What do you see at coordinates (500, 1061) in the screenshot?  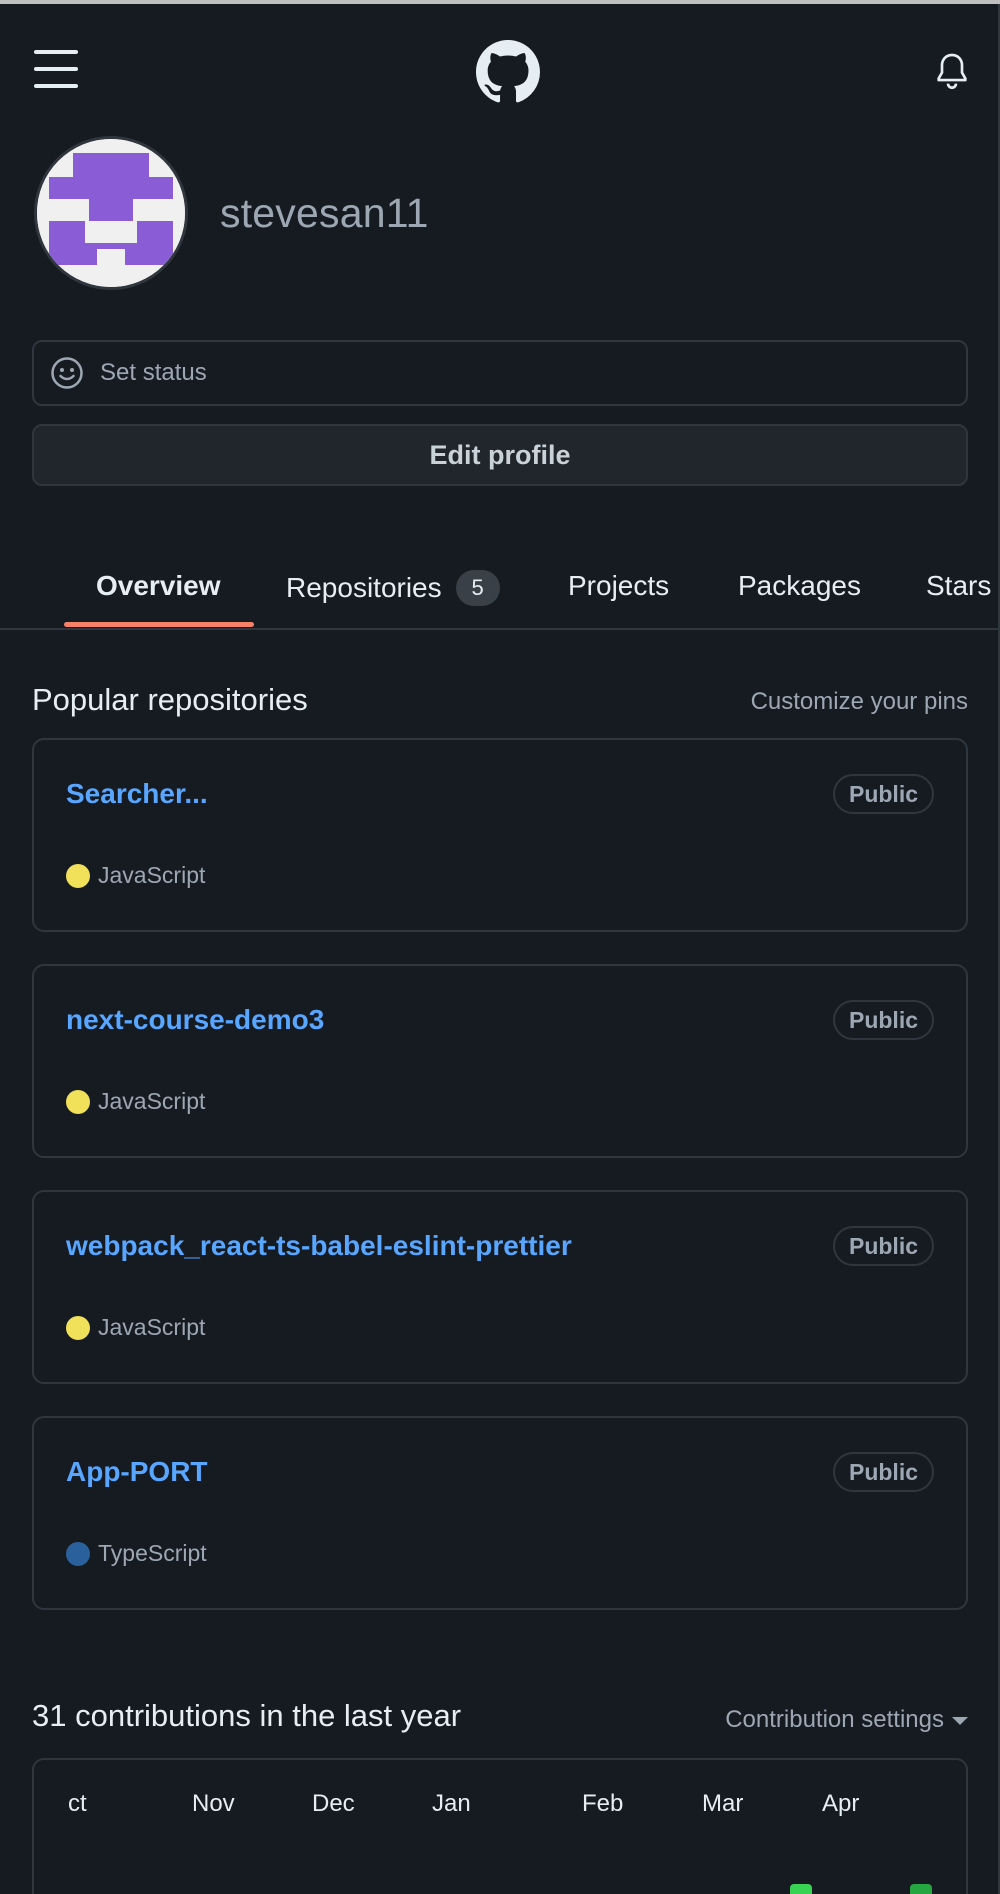 I see `repo-card: next-course-demo3 Public JavaScript` at bounding box center [500, 1061].